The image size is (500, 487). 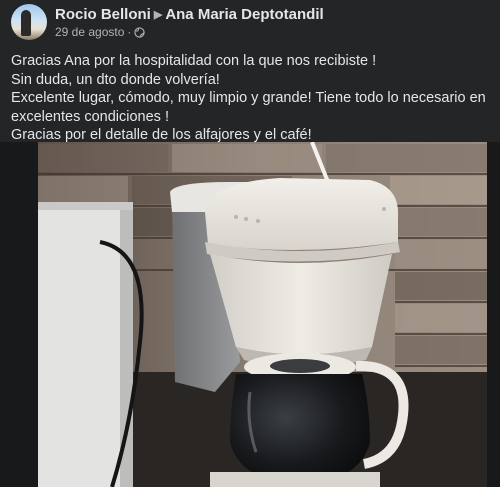 What do you see at coordinates (89, 32) in the screenshot?
I see `post-date-link: 29 de agosto` at bounding box center [89, 32].